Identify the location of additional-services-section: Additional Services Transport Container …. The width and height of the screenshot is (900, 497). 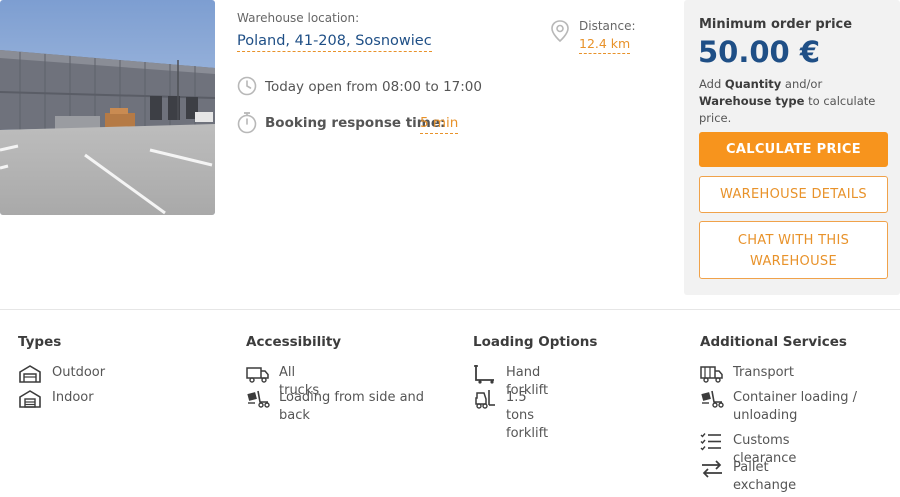
(778, 413).